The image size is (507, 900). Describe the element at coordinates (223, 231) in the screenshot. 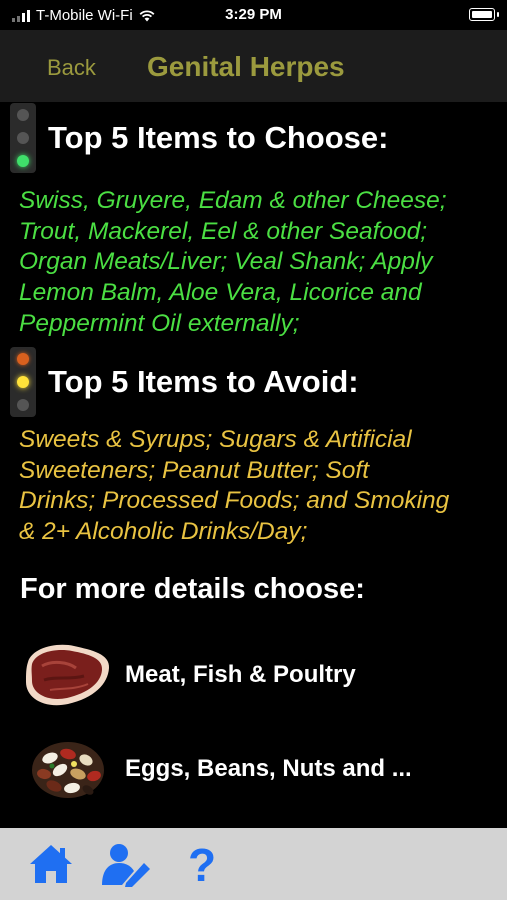

I see `choose-line: Trout, Mackerel, Eel & other Seafood;` at that location.